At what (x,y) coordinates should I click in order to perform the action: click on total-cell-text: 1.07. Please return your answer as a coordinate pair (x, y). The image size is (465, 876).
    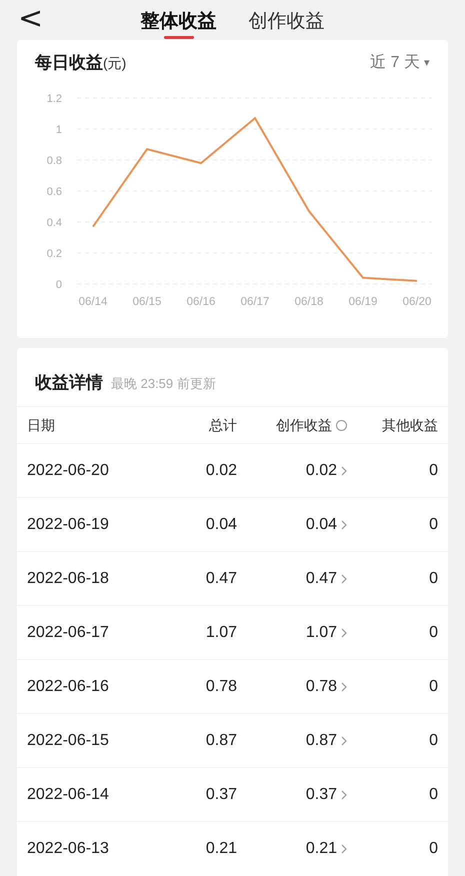
    Looking at the image, I should click on (221, 632).